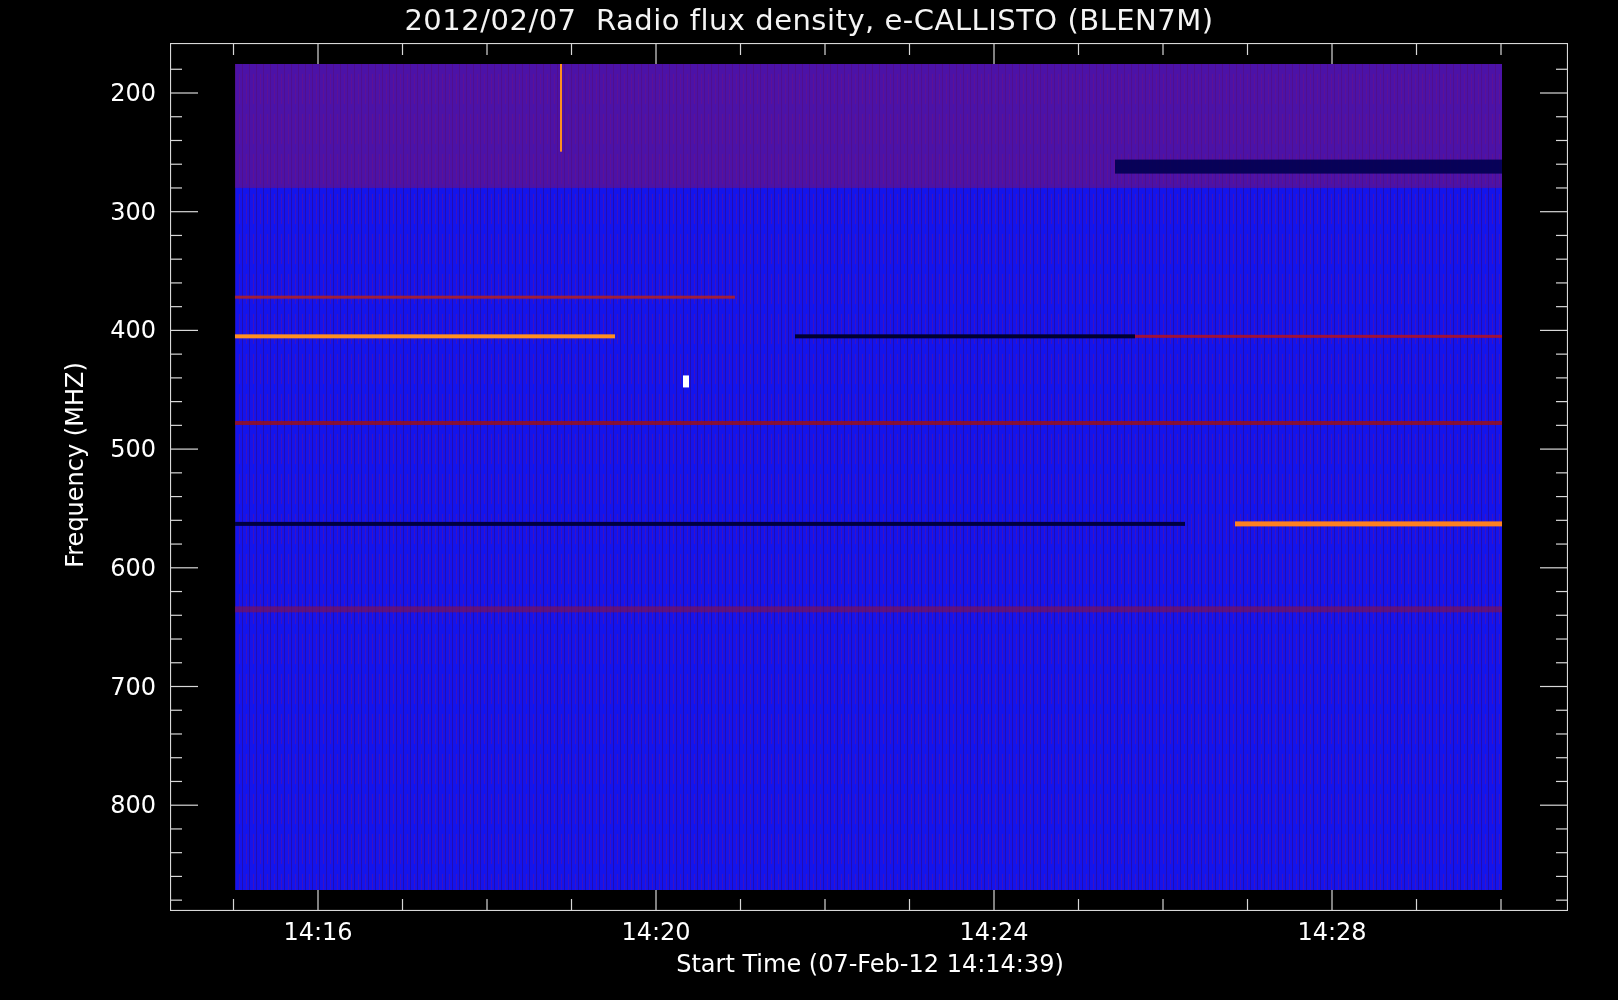  Describe the element at coordinates (133, 93) in the screenshot. I see `y-tick-label: 200` at that location.